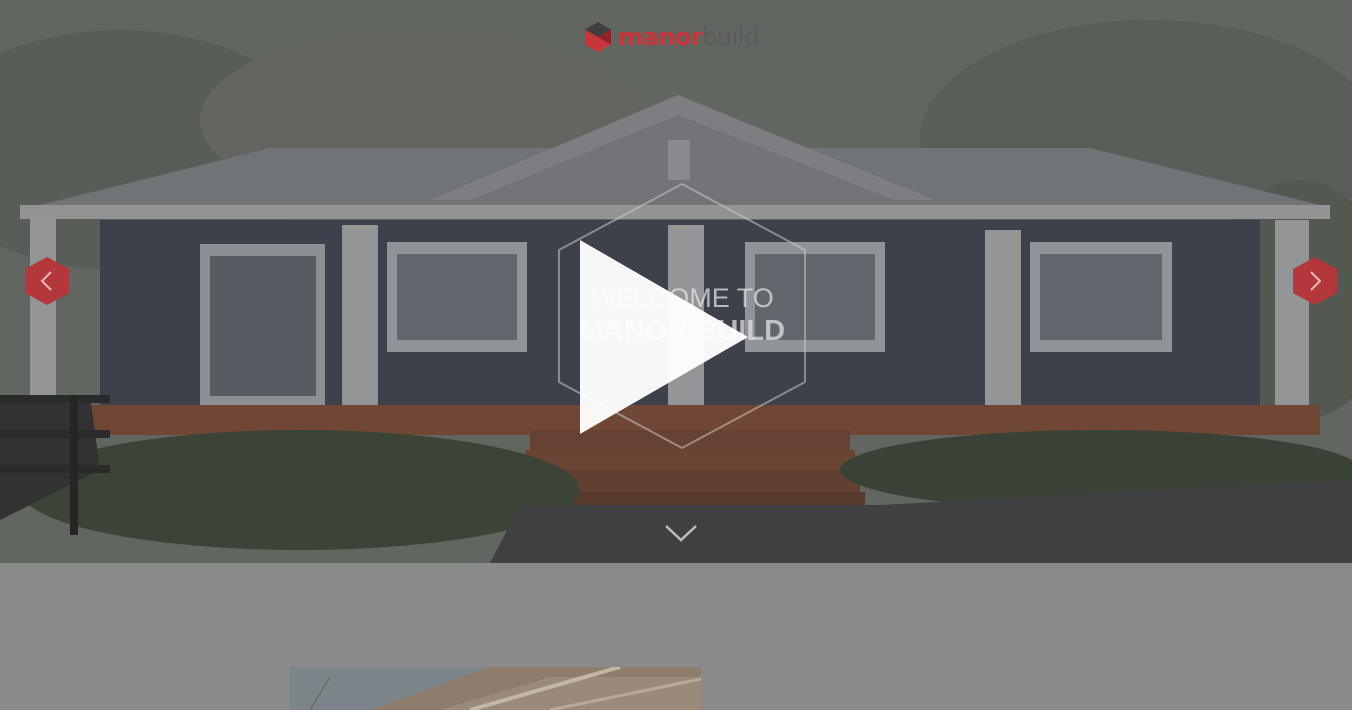  I want to click on chevron-down-icon, so click(681, 533).